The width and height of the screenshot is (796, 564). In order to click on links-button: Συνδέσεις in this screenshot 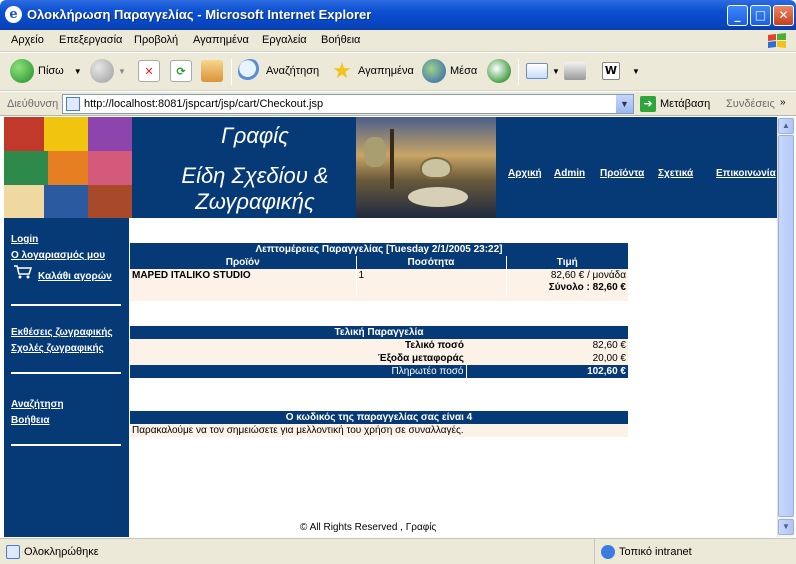, I will do `click(750, 104)`.